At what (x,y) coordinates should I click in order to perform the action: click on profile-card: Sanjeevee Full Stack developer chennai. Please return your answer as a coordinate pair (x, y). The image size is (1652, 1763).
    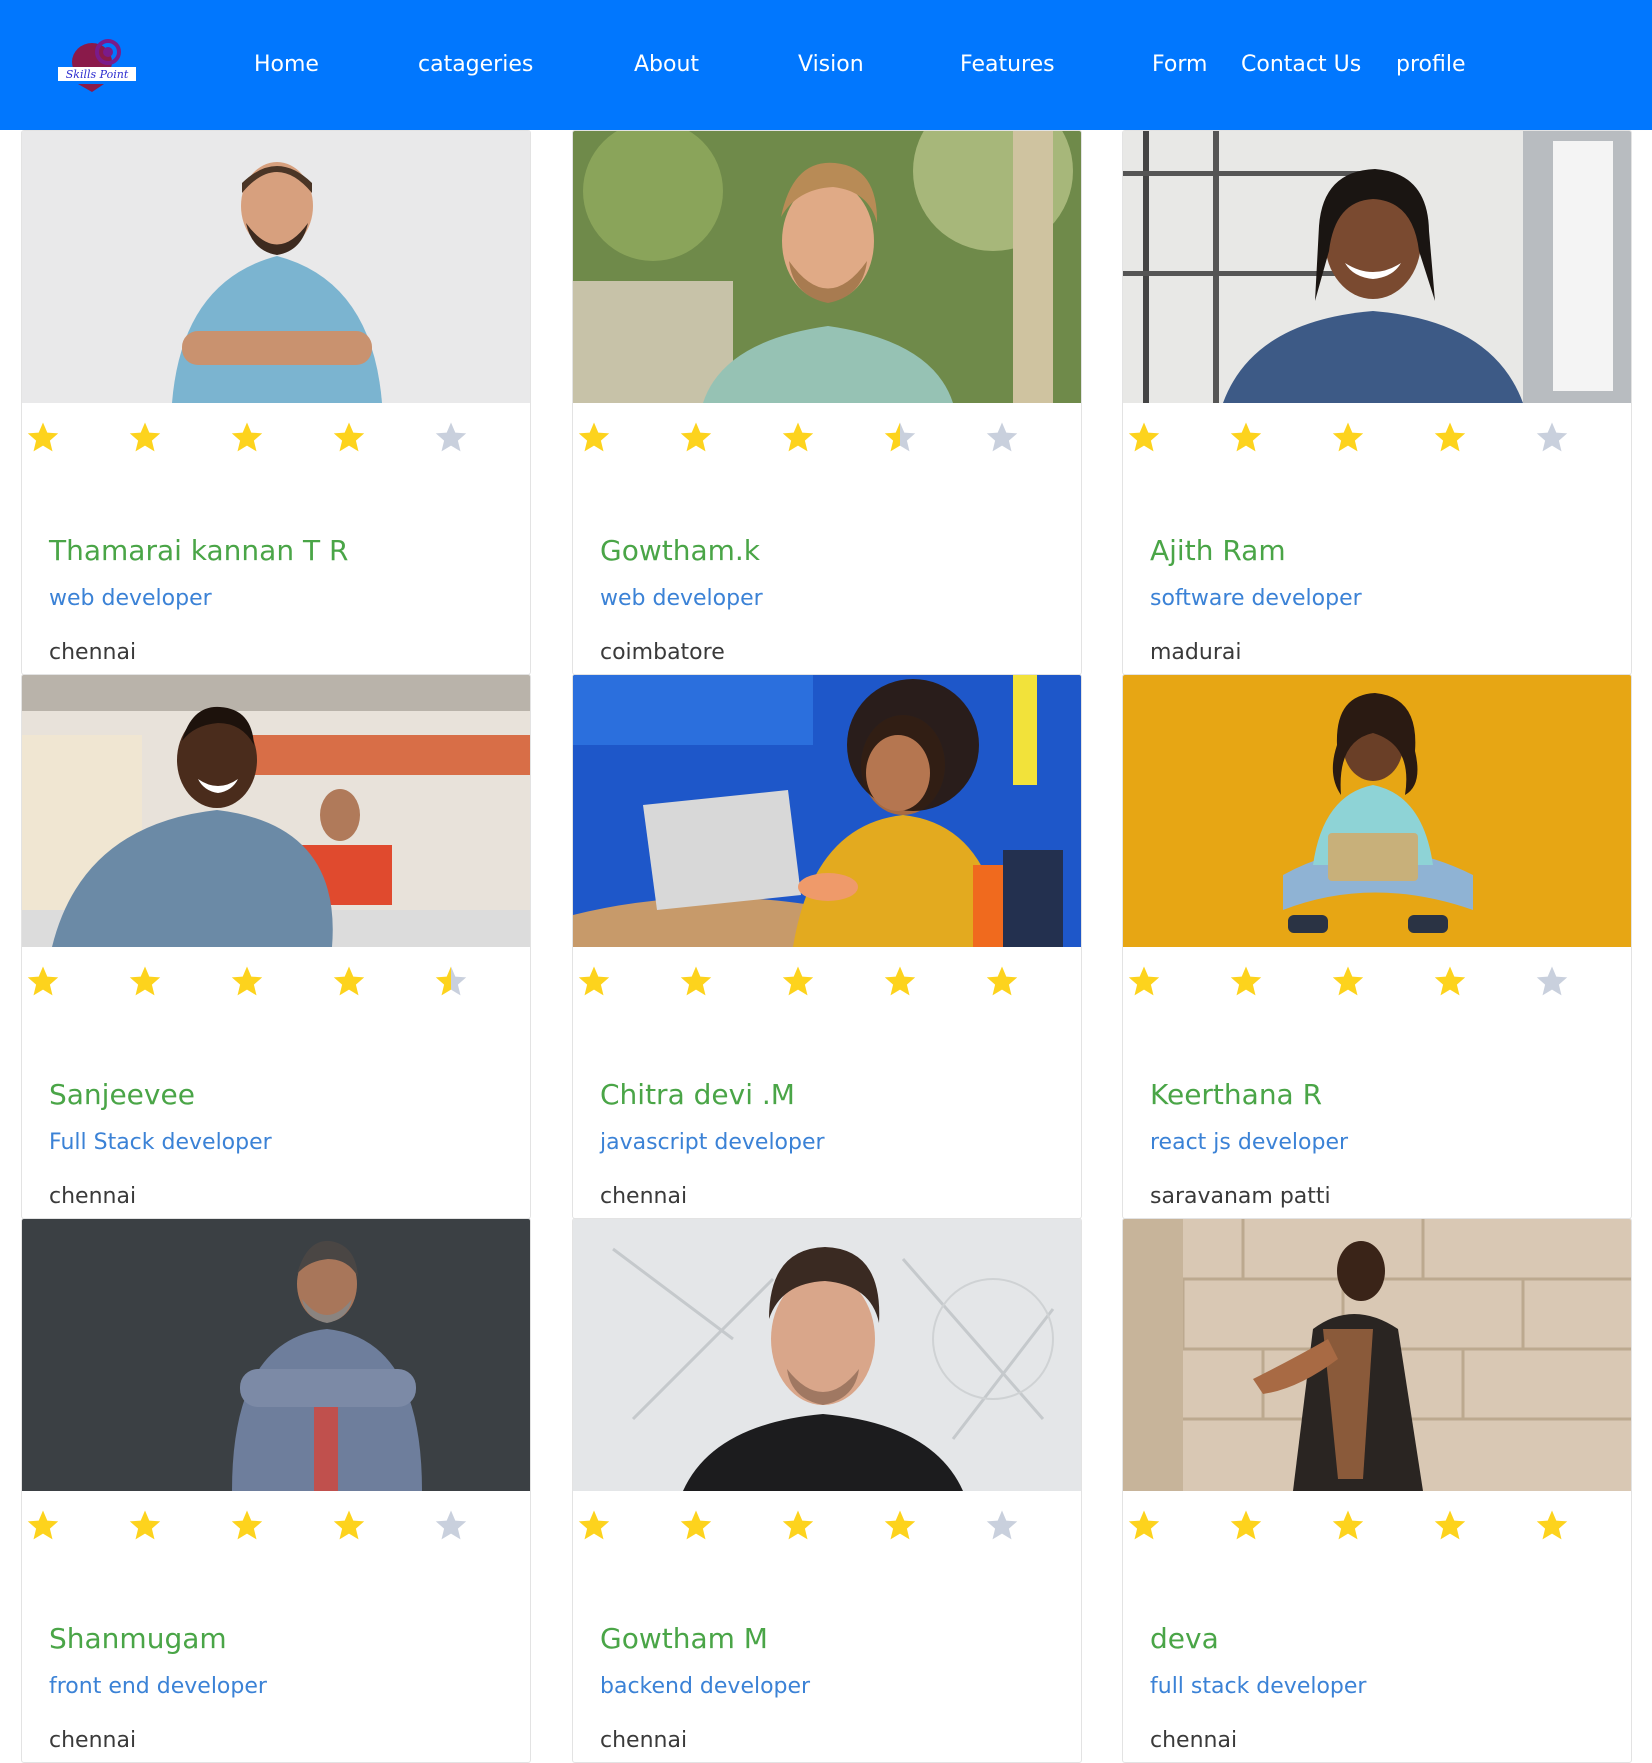
    Looking at the image, I should click on (276, 946).